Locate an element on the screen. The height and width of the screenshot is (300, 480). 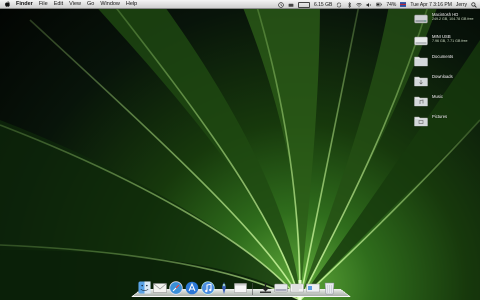
apple-menu-icon is located at coordinates (7, 4).